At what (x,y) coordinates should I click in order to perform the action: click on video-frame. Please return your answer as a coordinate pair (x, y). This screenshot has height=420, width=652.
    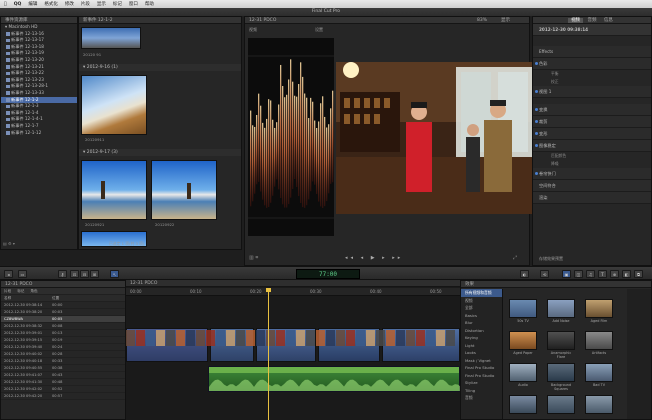
    Looking at the image, I should click on (434, 138).